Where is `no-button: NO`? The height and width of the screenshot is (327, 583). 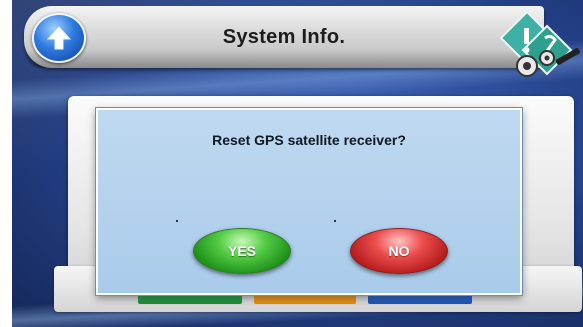 no-button: NO is located at coordinates (399, 251).